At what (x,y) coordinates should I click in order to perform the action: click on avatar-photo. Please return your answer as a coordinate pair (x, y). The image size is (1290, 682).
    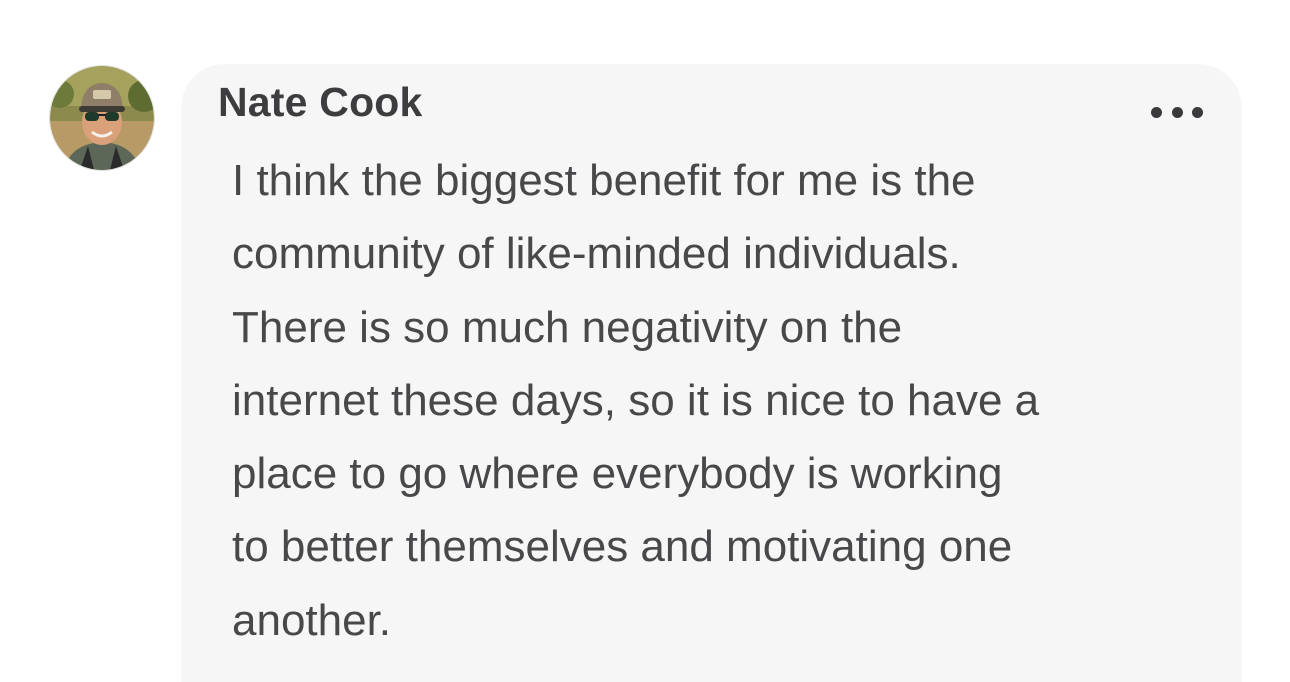
    Looking at the image, I should click on (102, 118).